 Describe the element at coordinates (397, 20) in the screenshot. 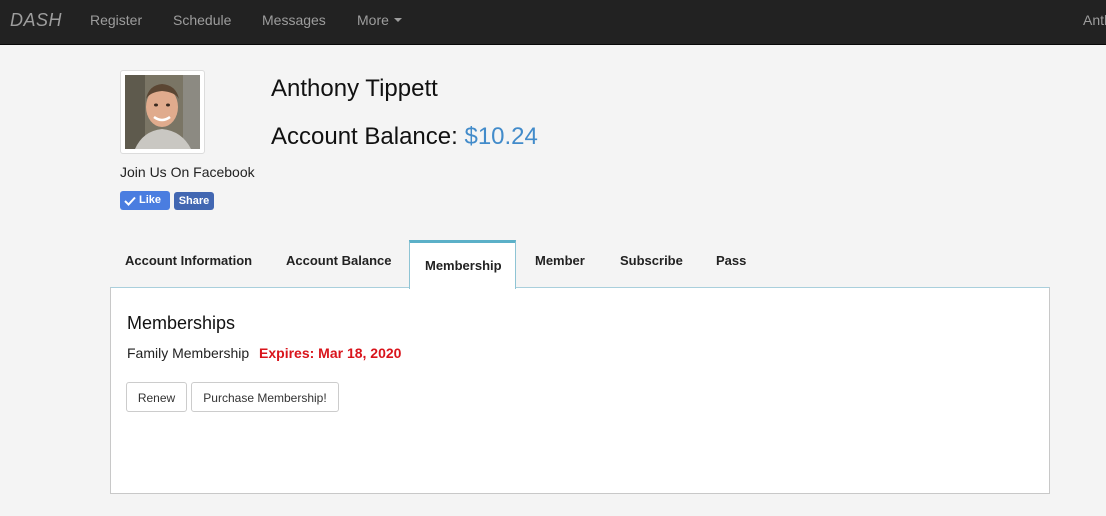

I see `caret-down-icon` at that location.